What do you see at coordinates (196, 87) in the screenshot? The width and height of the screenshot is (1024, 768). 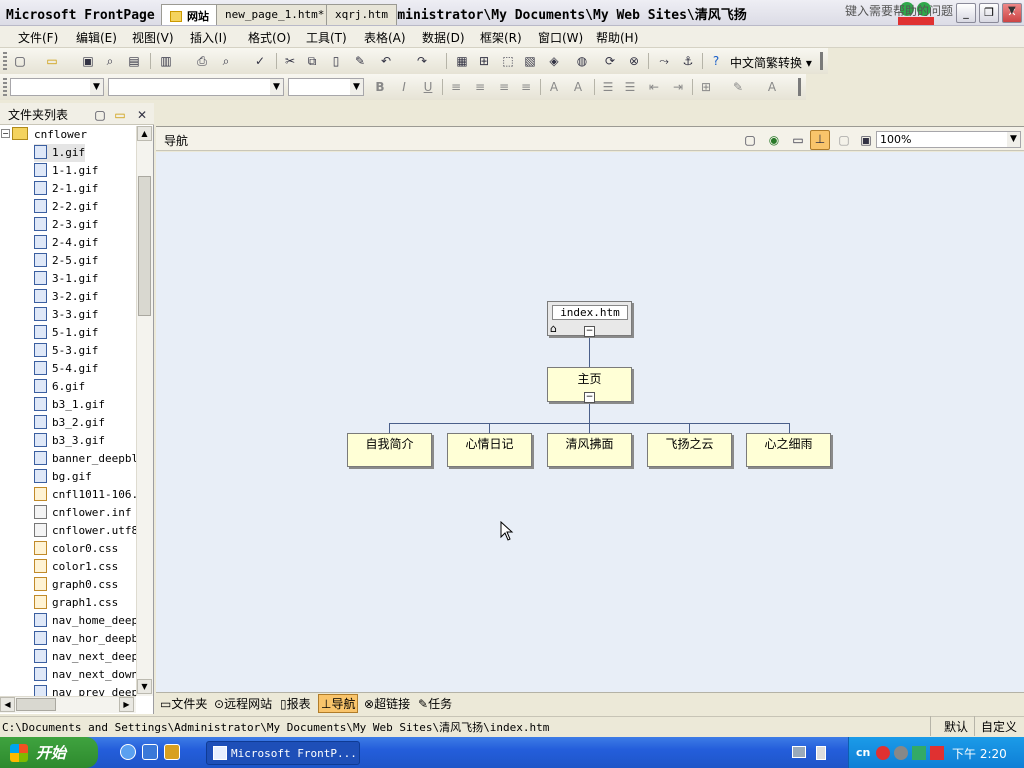 I see `font-select: ▼` at bounding box center [196, 87].